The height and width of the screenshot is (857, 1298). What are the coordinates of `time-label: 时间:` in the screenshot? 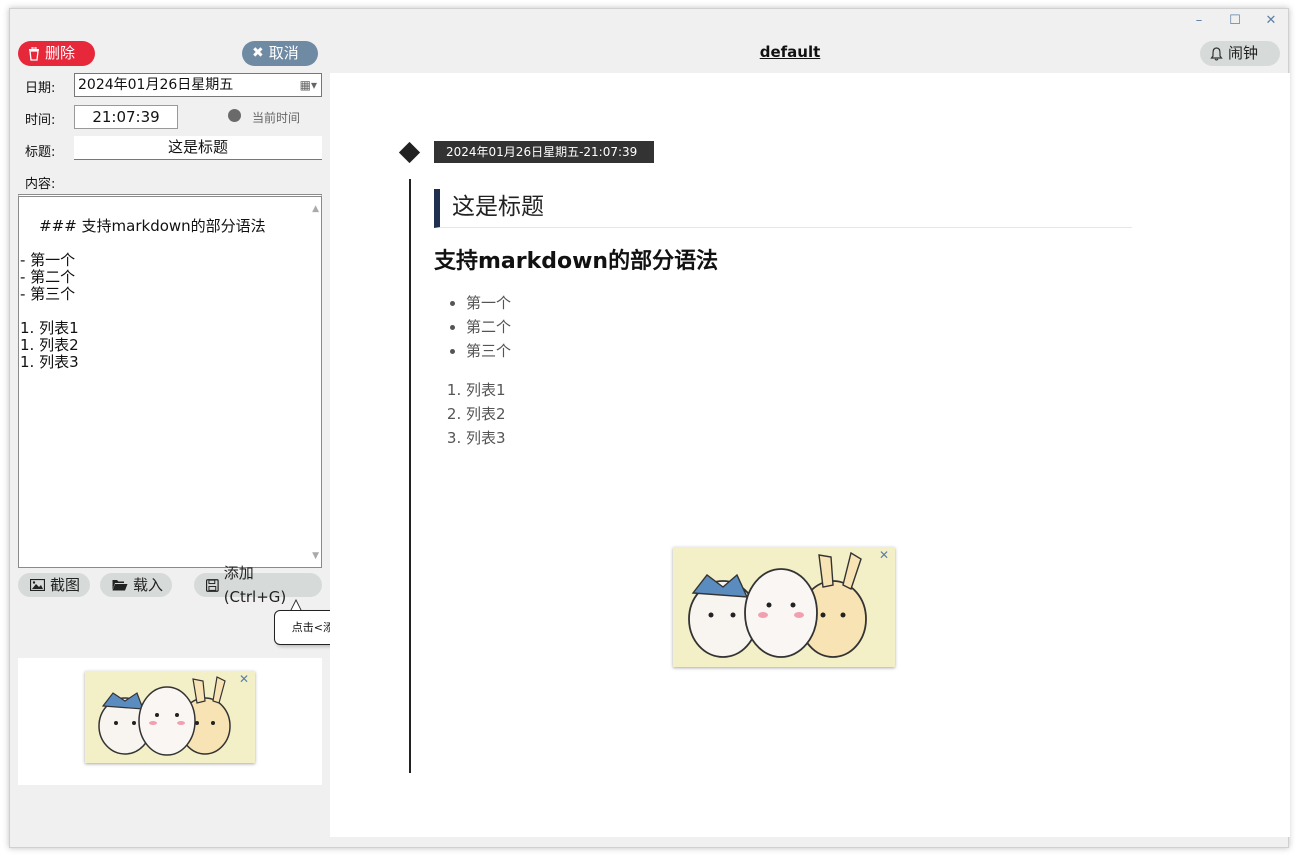 It's located at (40, 120).